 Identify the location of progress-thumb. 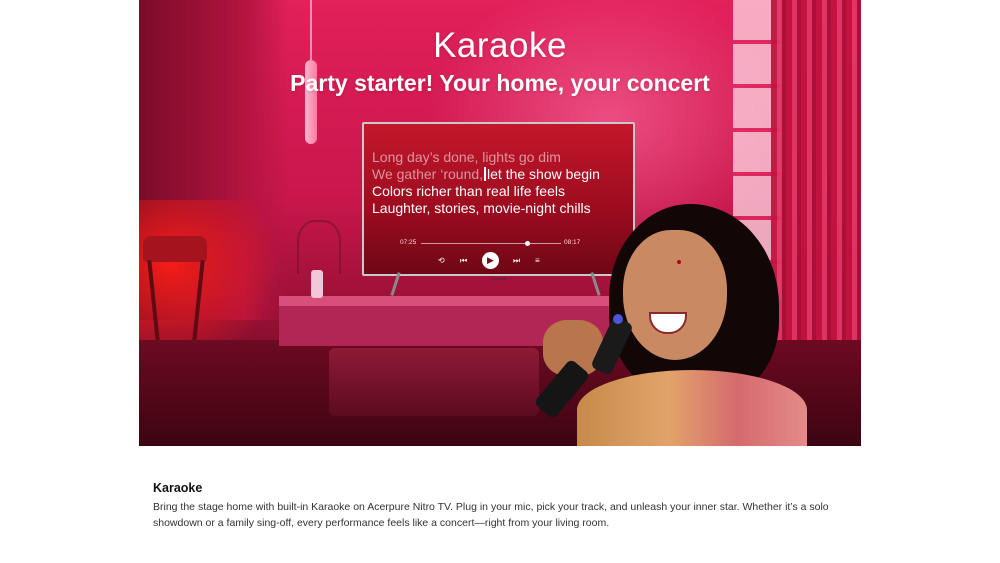
(528, 243).